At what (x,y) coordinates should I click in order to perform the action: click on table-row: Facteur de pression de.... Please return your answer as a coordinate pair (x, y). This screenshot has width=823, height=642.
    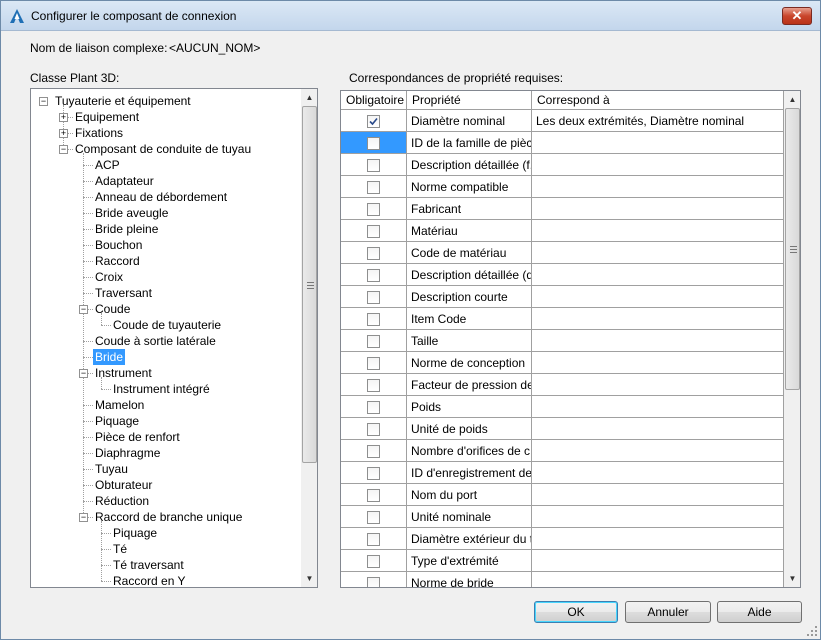
    Looking at the image, I should click on (562, 385).